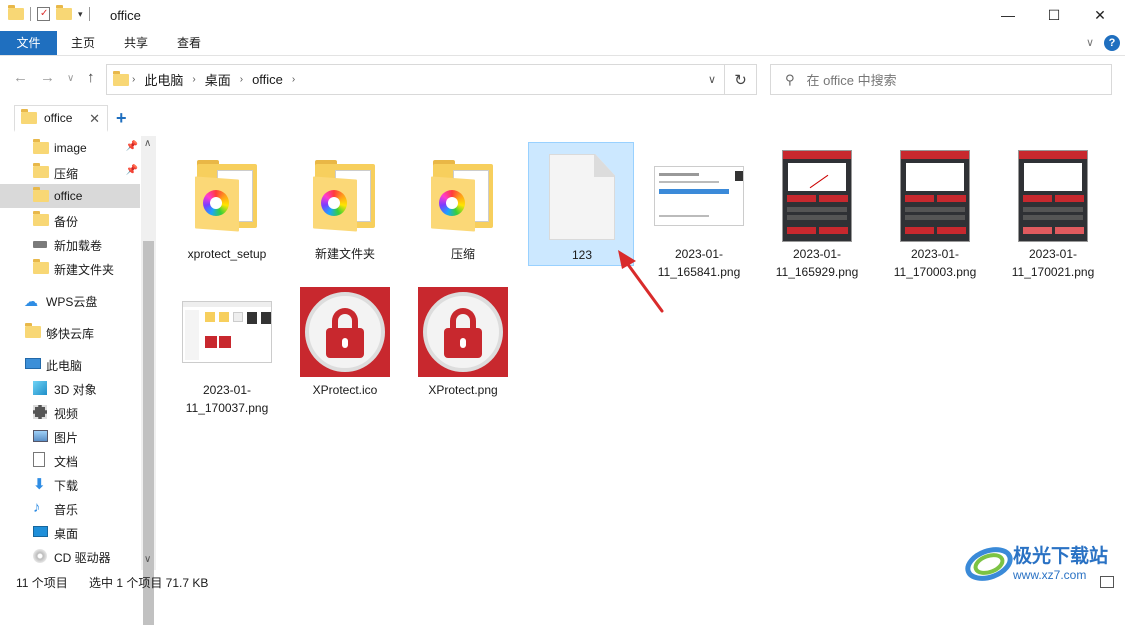 The height and width of the screenshot is (625, 1125). Describe the element at coordinates (1112, 43) in the screenshot. I see `help-icon: ?` at that location.